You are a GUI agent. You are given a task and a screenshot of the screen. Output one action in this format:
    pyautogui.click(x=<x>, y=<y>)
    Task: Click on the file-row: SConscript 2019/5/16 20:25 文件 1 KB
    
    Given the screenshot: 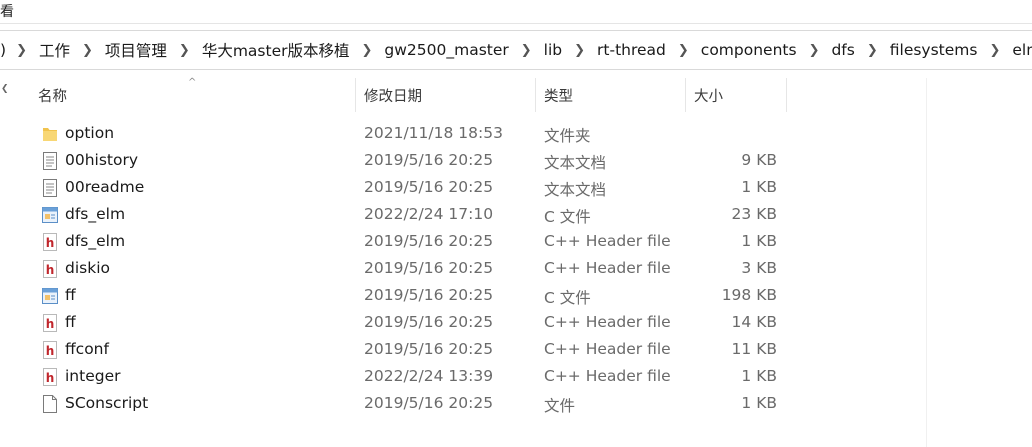 What is the action you would take?
    pyautogui.click(x=463, y=404)
    